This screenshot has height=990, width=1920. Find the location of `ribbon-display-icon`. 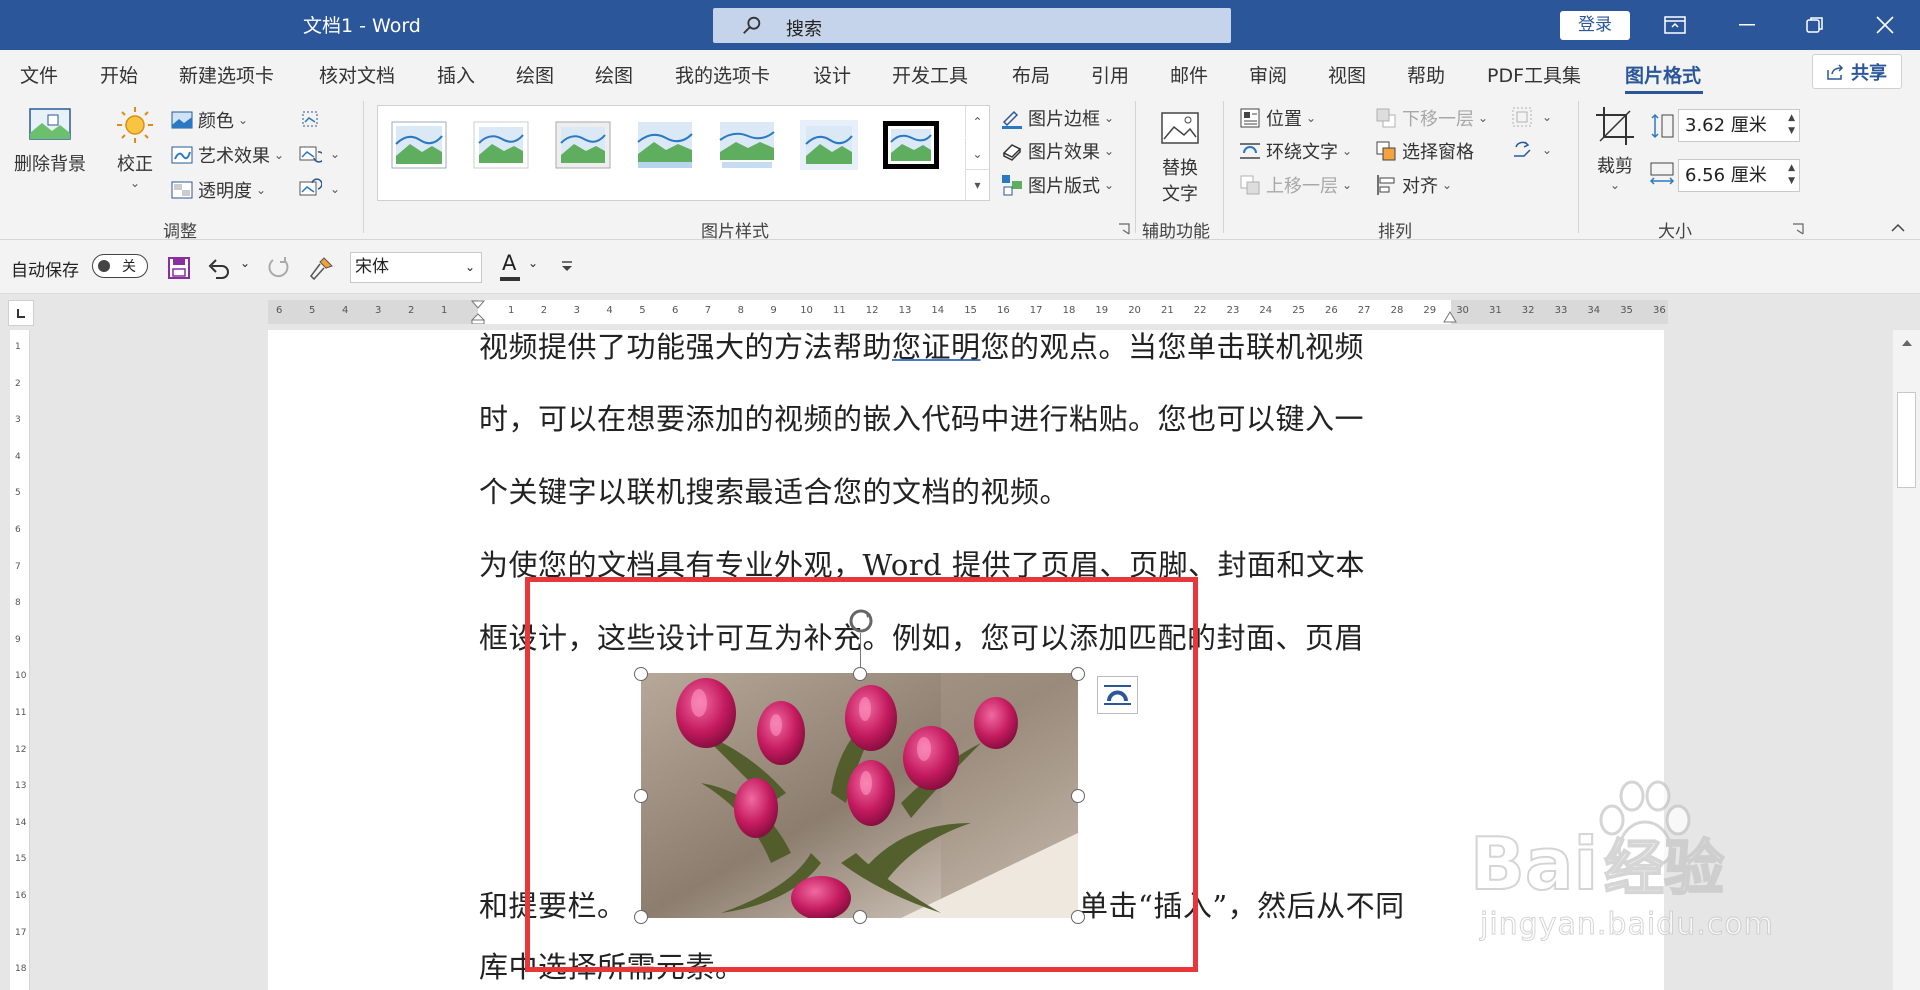

ribbon-display-icon is located at coordinates (1675, 25).